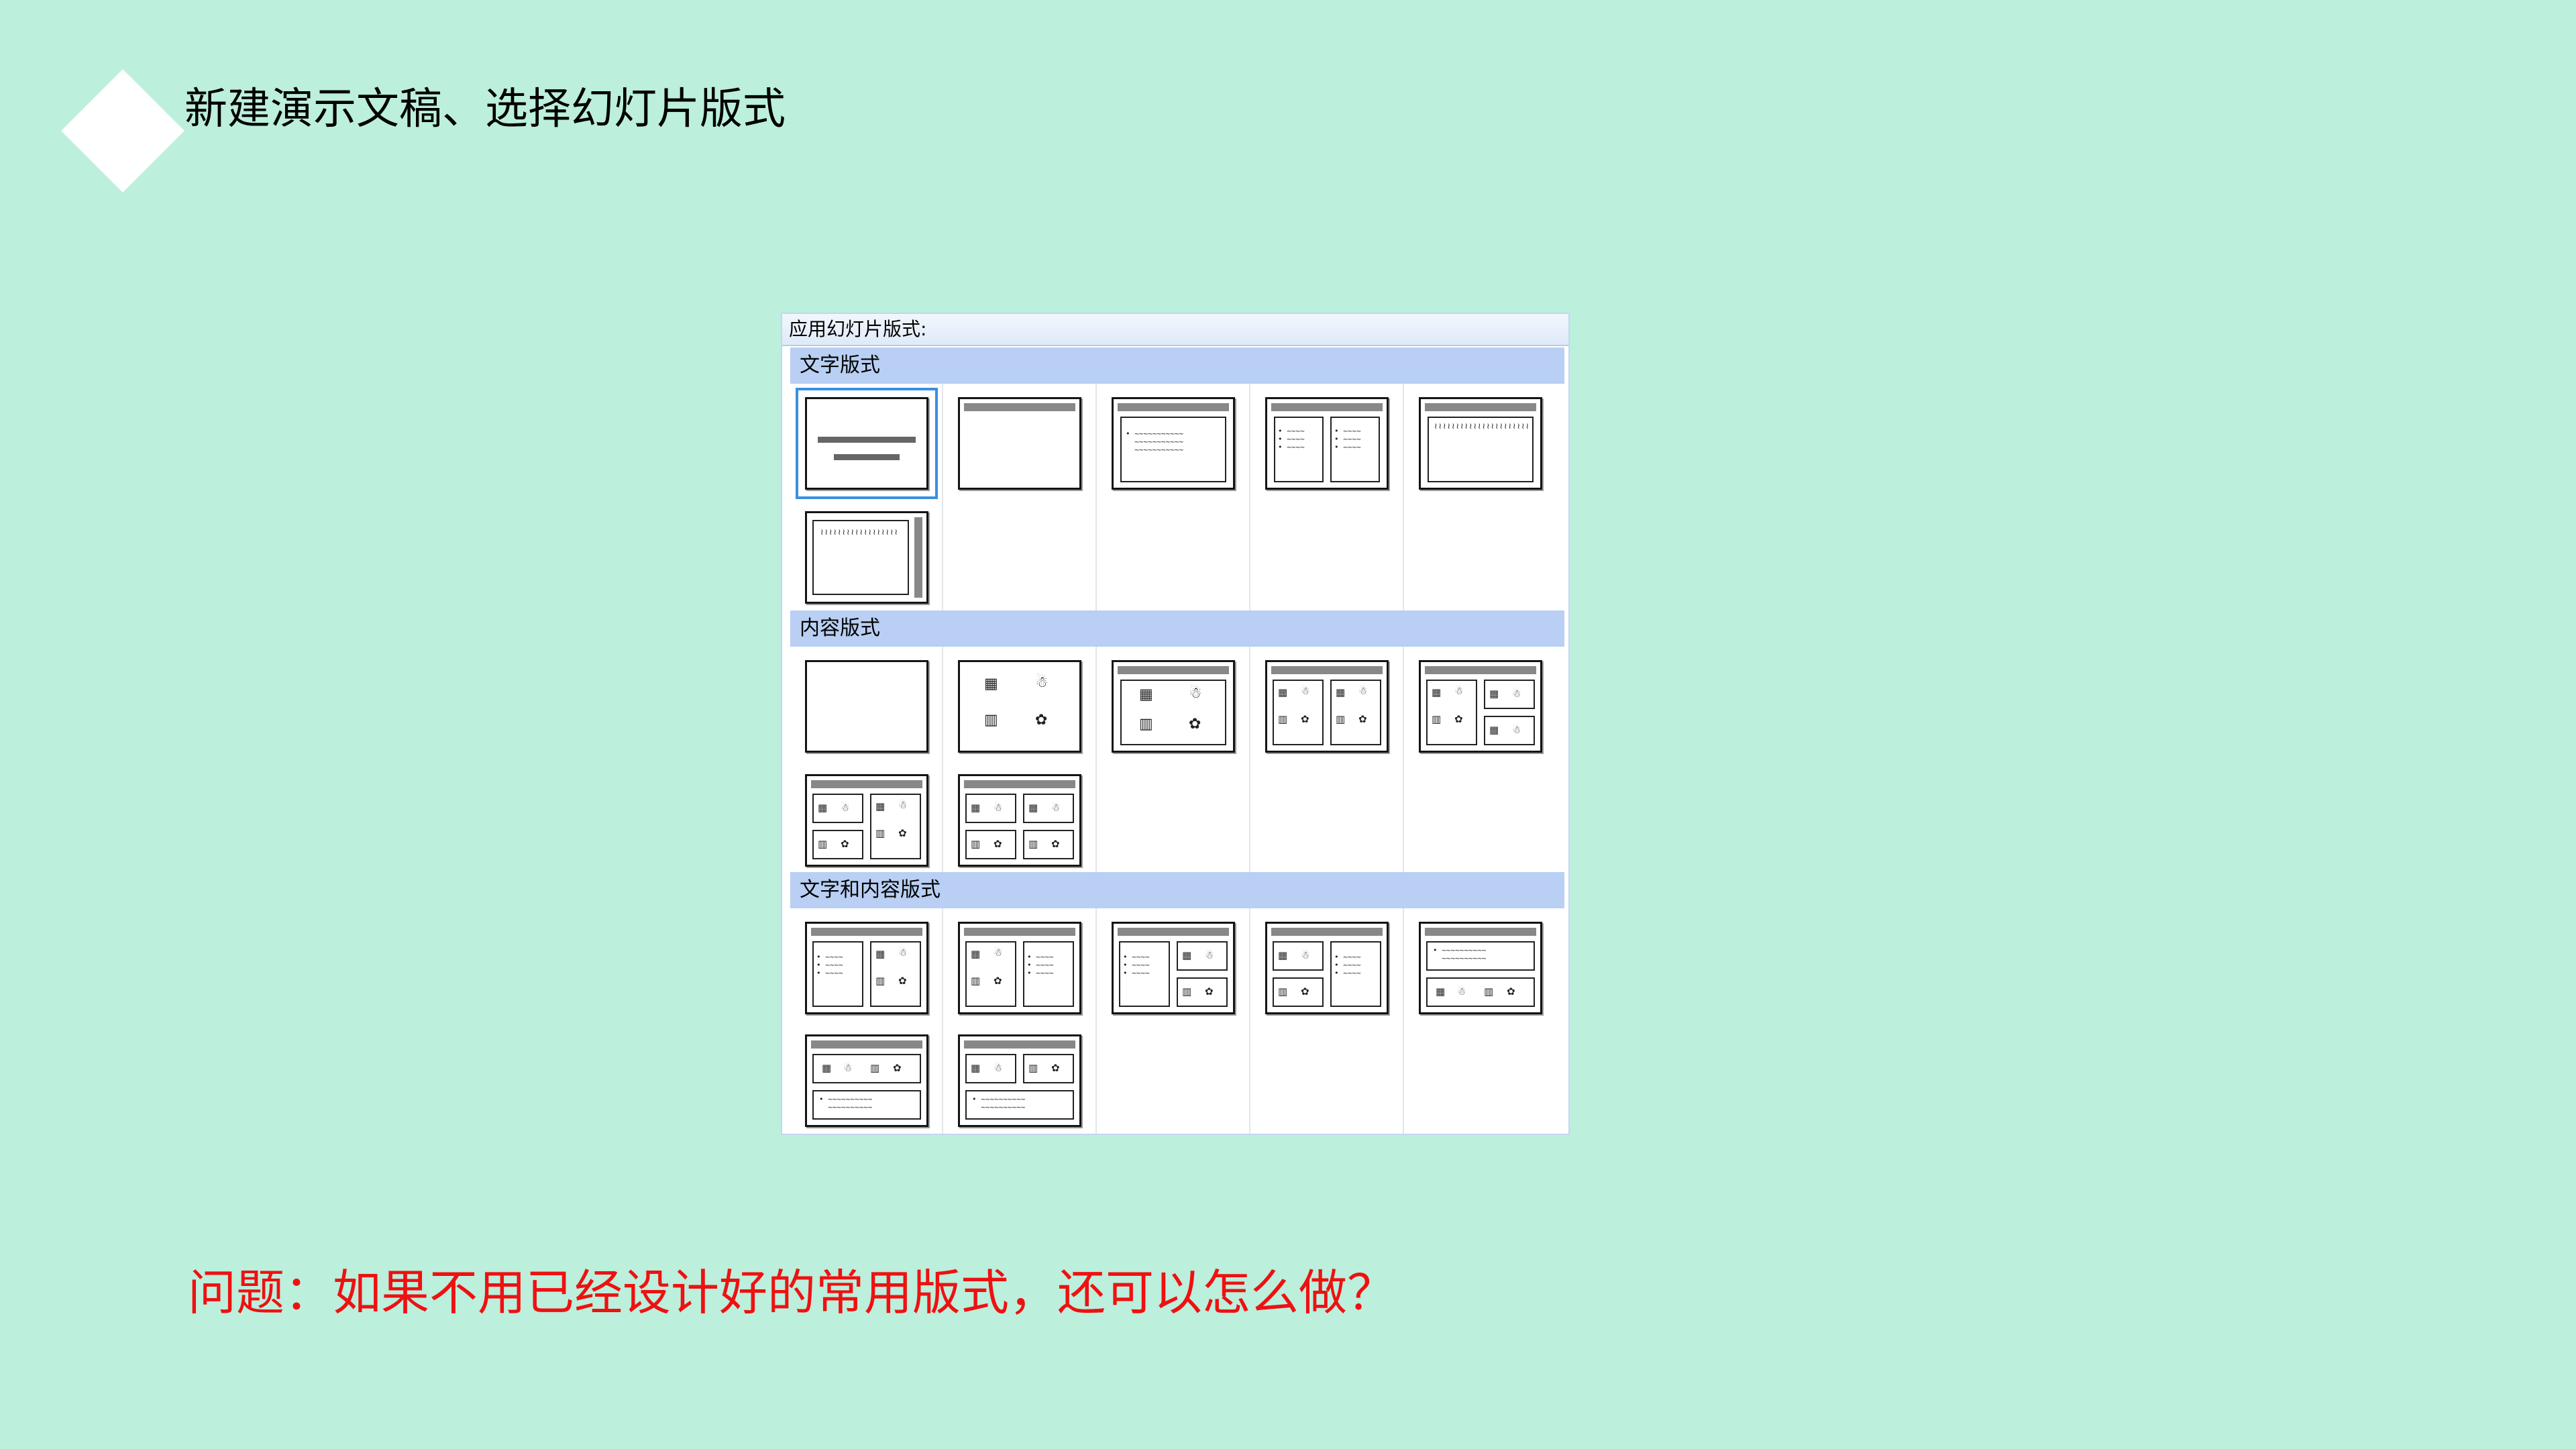 This screenshot has height=1449, width=2576. I want to click on layout-content: ▦ ☃ ▥ ✿, so click(1019, 706).